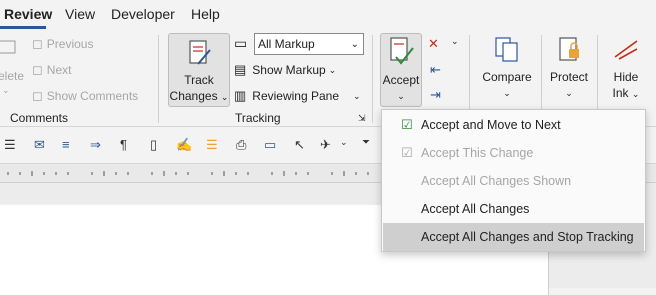 The width and height of the screenshot is (656, 295). What do you see at coordinates (143, 14) in the screenshot?
I see `tab-developer: Developer` at bounding box center [143, 14].